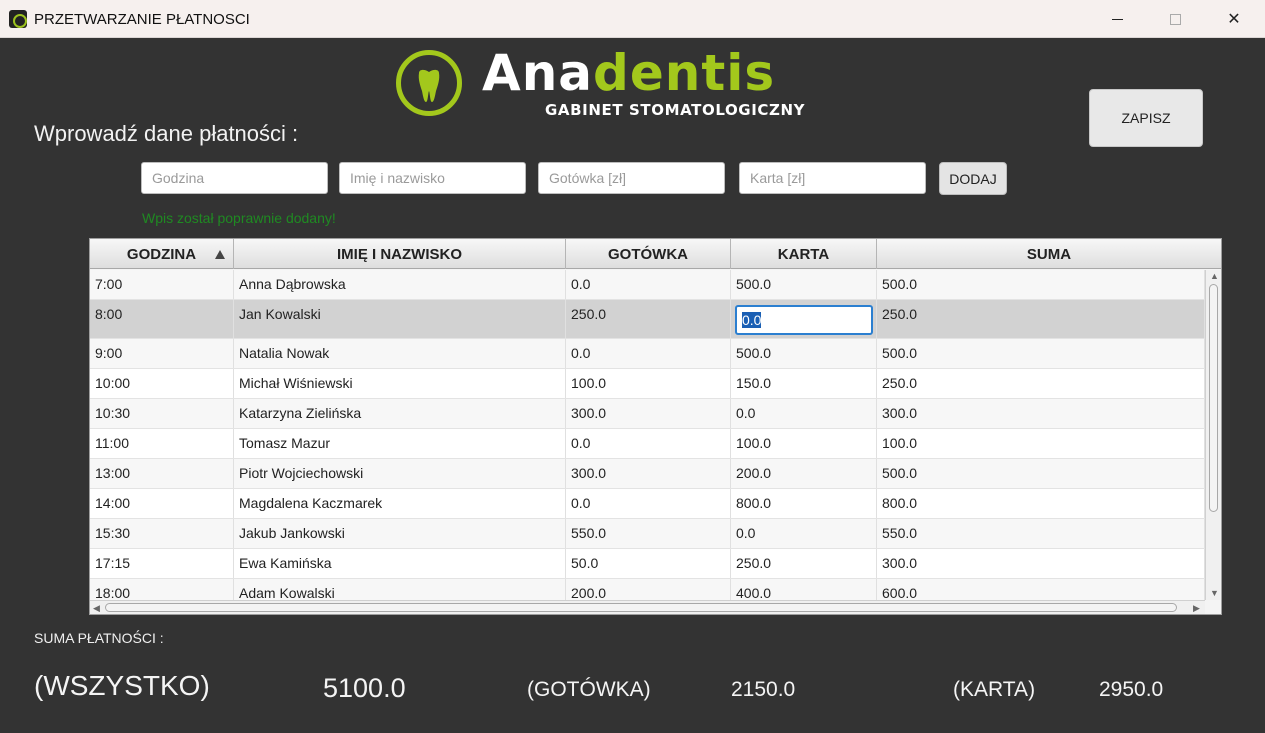 This screenshot has height=733, width=1265. I want to click on horizontal-scrollbar: ◀ ▶, so click(647, 607).